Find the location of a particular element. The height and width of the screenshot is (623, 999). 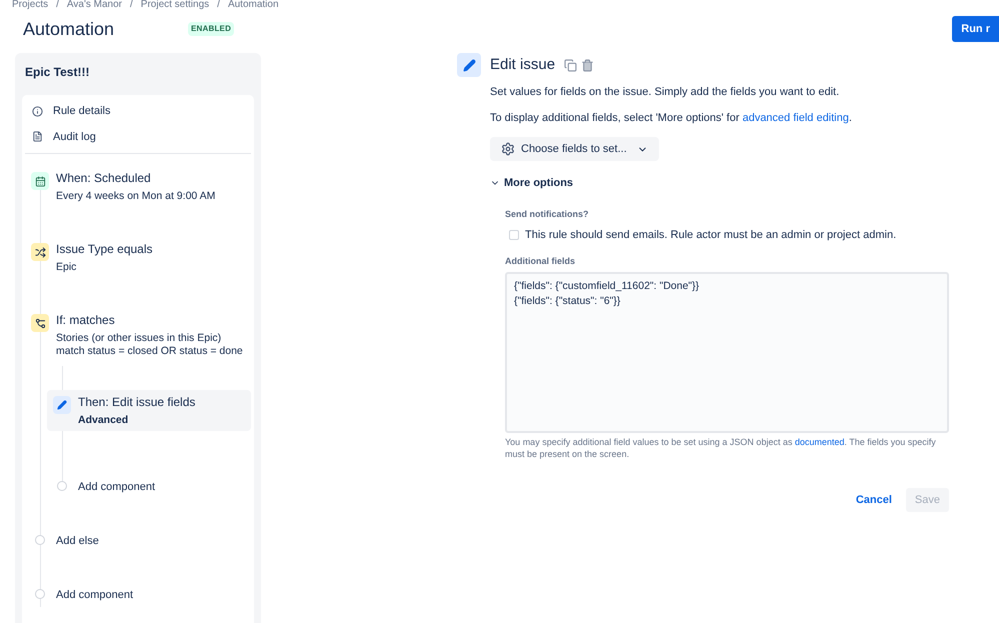

breadcrumb-link: Automation is located at coordinates (253, 5).